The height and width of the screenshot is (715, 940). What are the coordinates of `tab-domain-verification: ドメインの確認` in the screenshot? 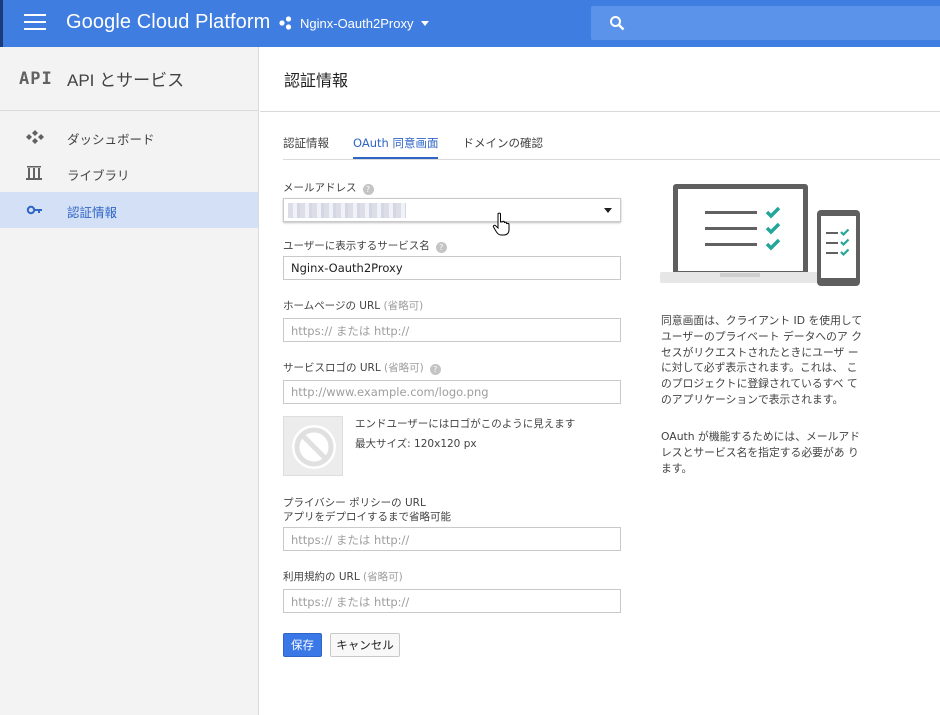 It's located at (502, 147).